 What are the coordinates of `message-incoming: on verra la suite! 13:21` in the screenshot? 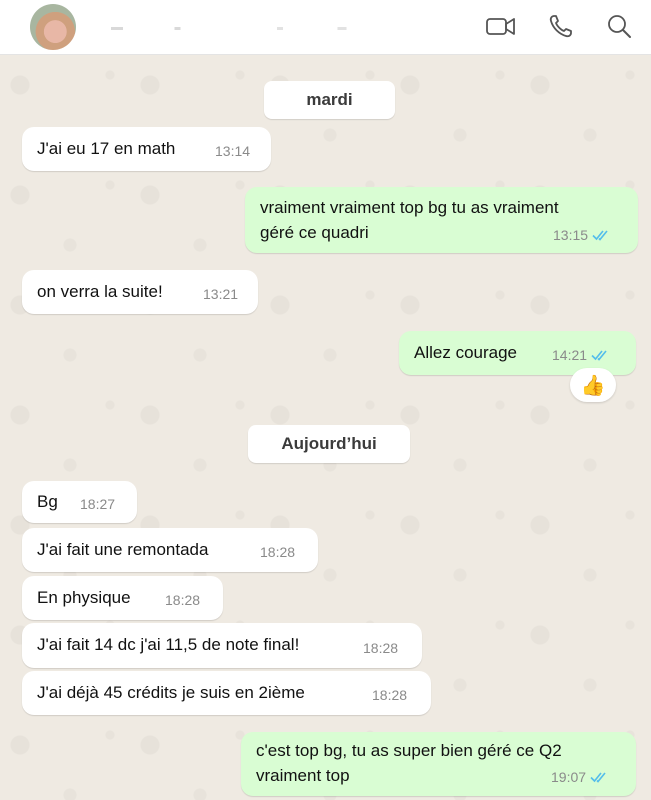 It's located at (140, 292).